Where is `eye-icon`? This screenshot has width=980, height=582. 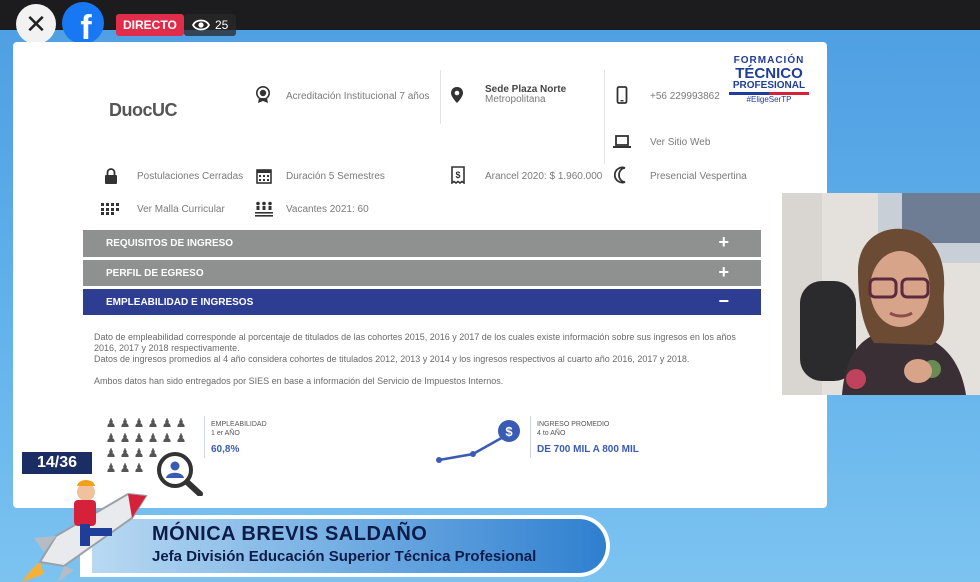
eye-icon is located at coordinates (201, 25).